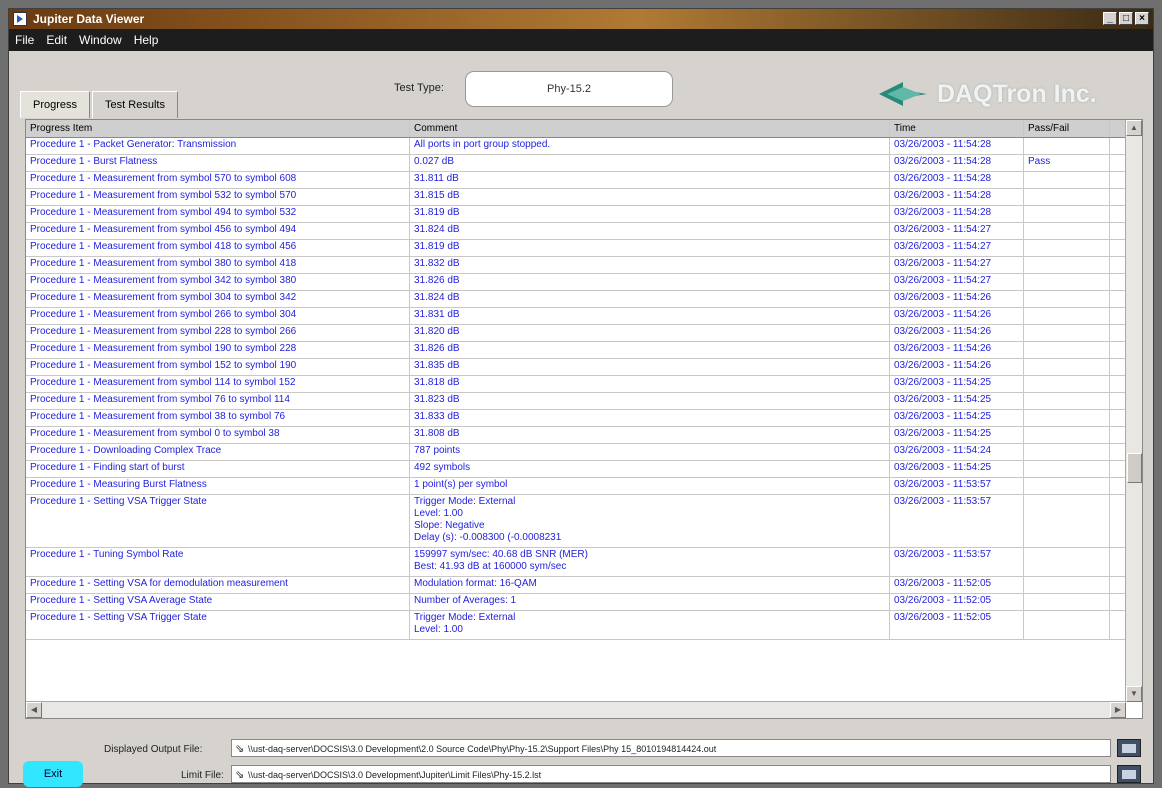 The height and width of the screenshot is (788, 1162). What do you see at coordinates (1129, 748) in the screenshot?
I see `browse-output-folder-icon` at bounding box center [1129, 748].